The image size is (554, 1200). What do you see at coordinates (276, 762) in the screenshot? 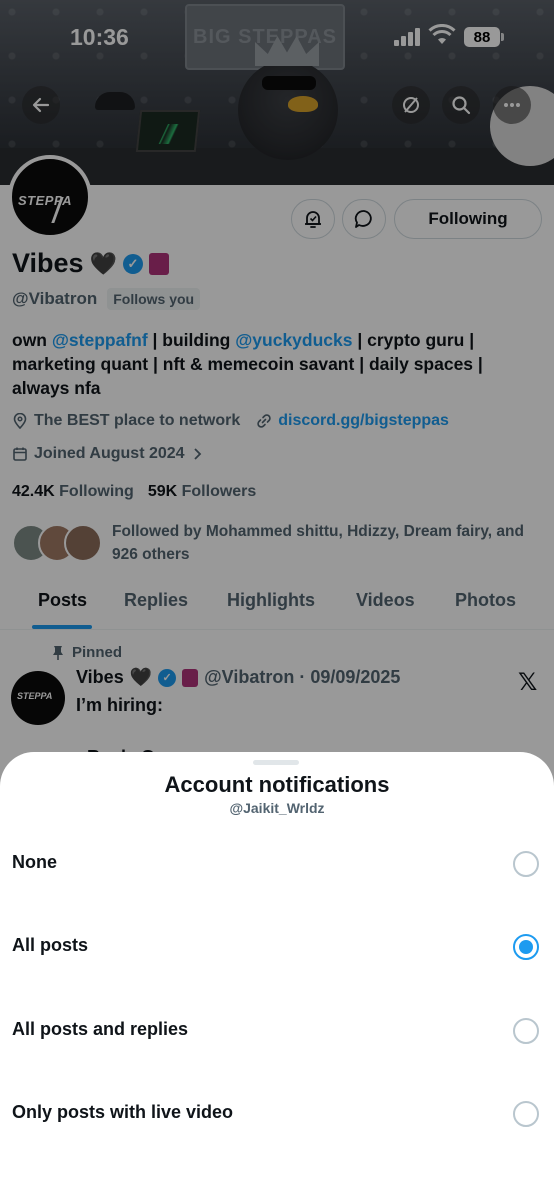
I see `sheet-grabber` at bounding box center [276, 762].